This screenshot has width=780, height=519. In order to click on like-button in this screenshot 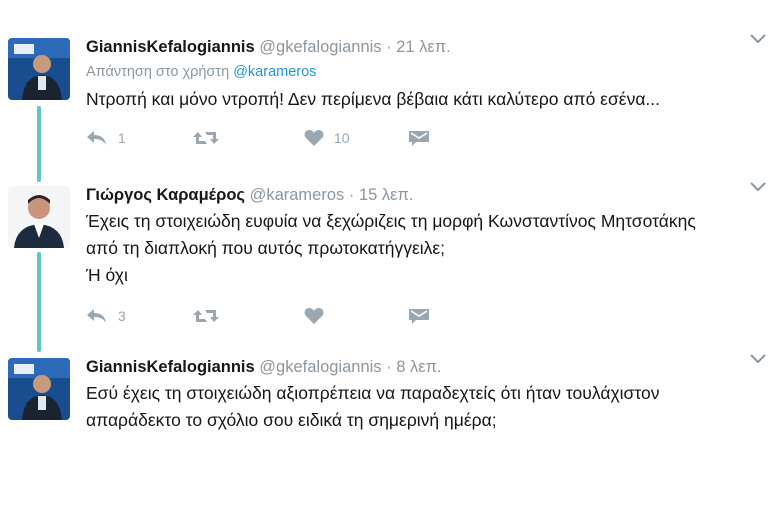, I will do `click(314, 316)`.